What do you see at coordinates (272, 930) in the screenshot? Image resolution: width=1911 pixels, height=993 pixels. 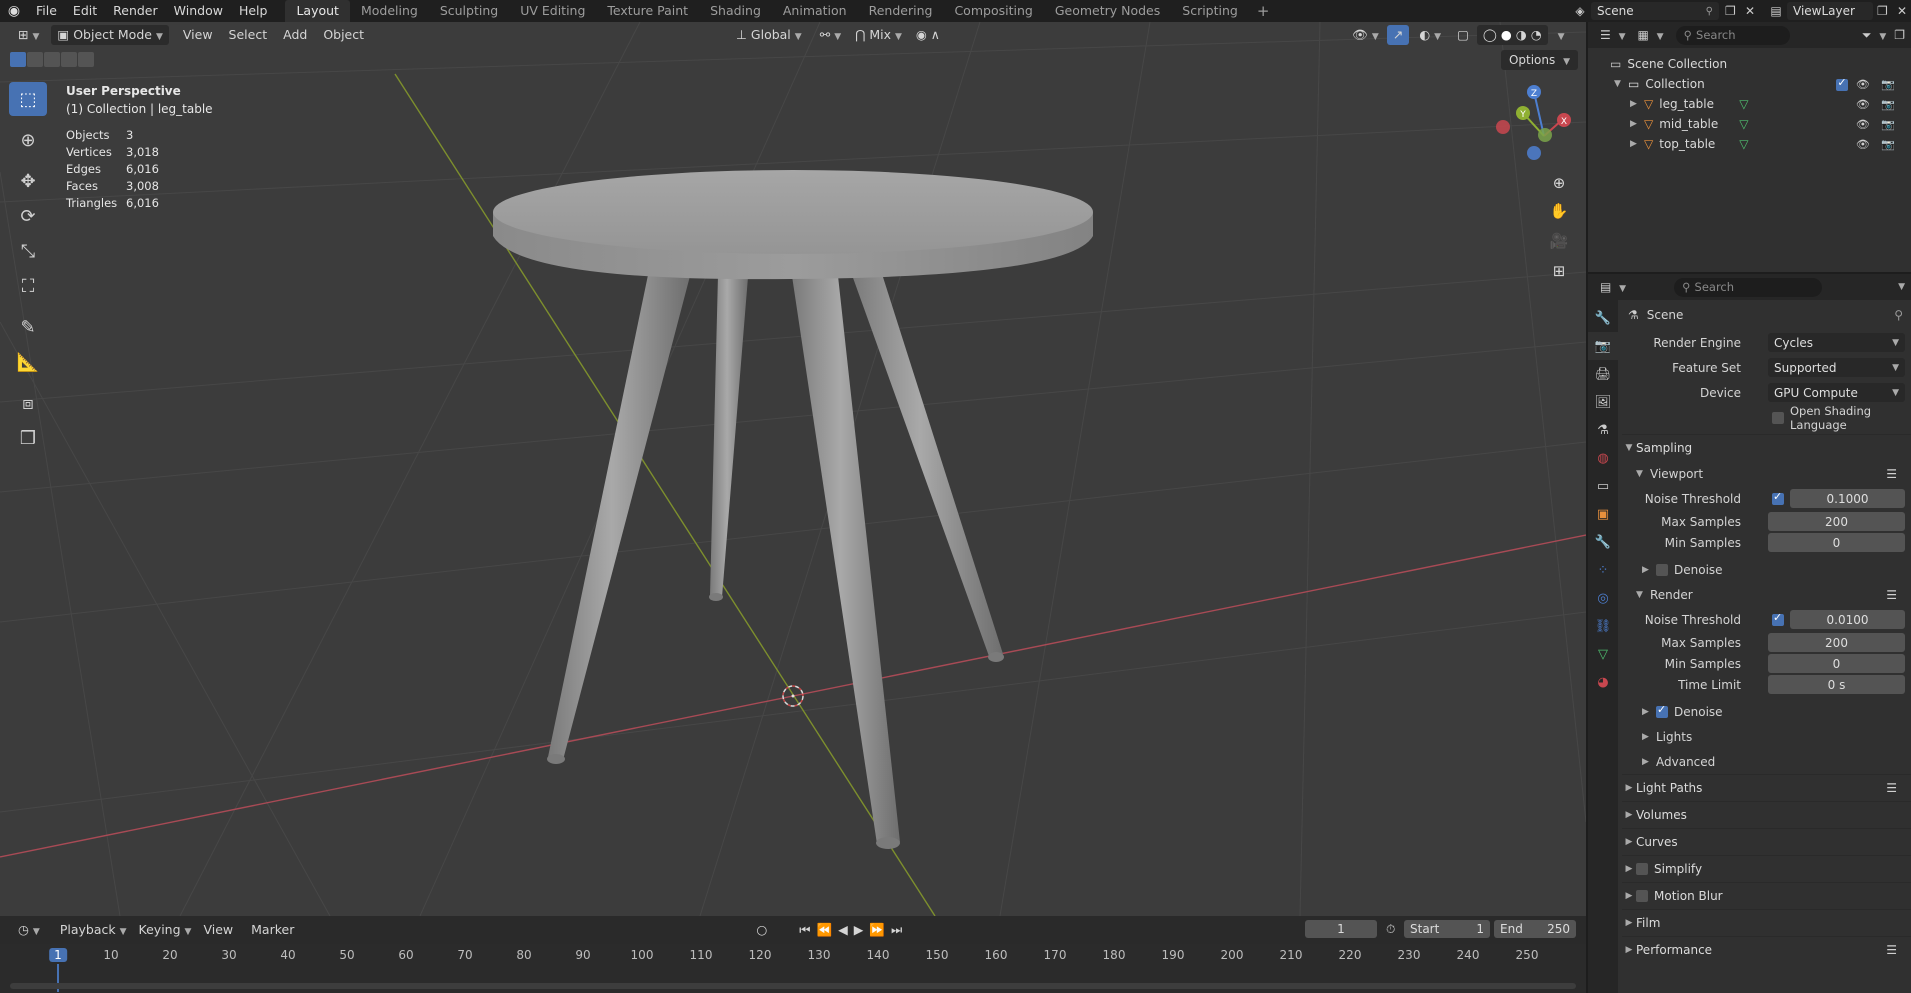 I see `menu-marker: Marker` at bounding box center [272, 930].